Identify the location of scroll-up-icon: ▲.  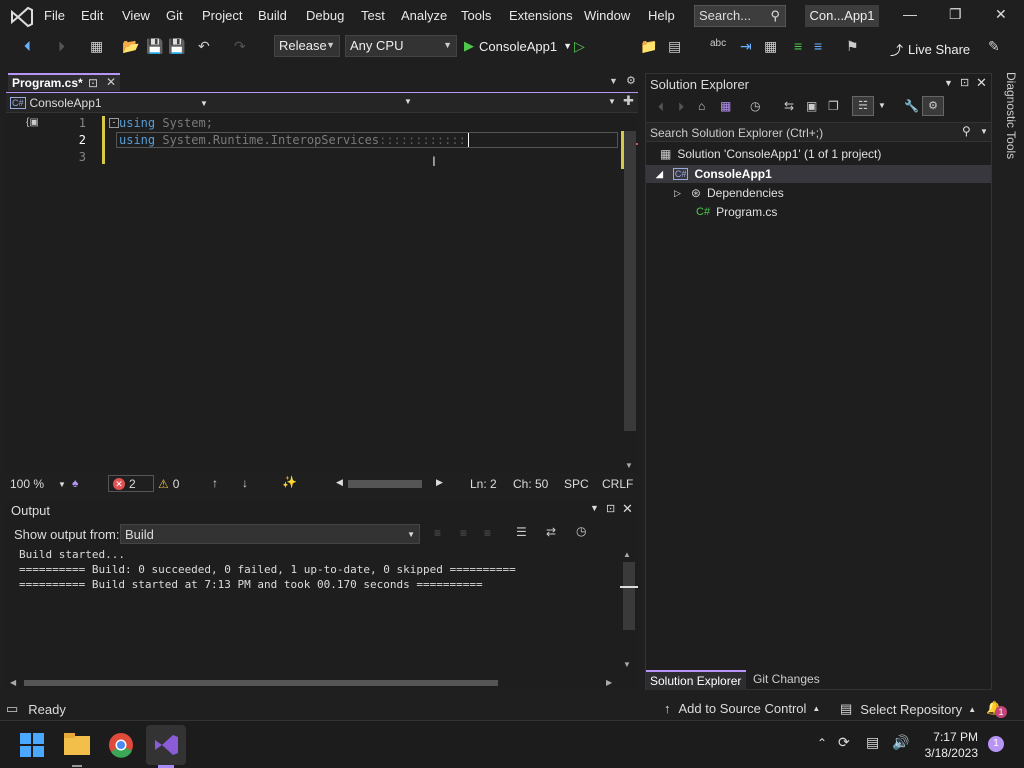
(627, 554).